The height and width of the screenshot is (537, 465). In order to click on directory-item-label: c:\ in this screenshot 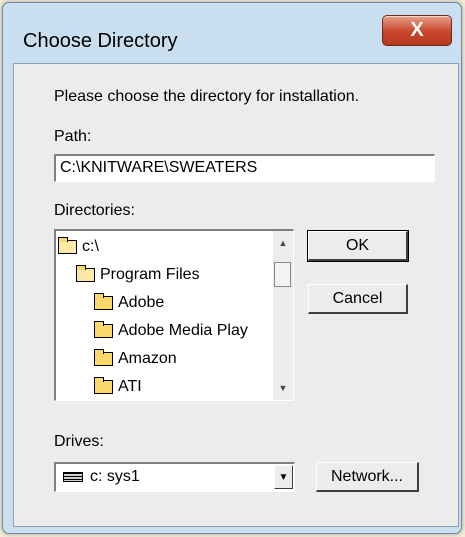, I will do `click(90, 246)`.